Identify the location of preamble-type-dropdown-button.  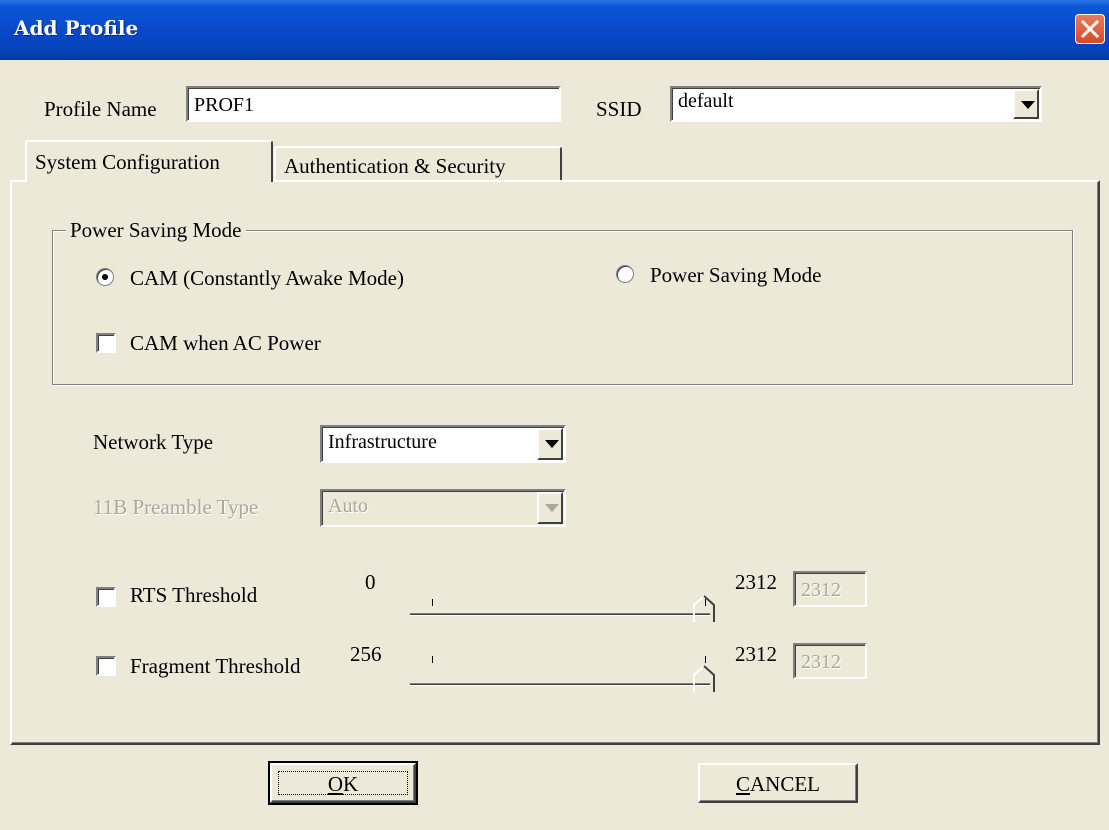
(550, 508).